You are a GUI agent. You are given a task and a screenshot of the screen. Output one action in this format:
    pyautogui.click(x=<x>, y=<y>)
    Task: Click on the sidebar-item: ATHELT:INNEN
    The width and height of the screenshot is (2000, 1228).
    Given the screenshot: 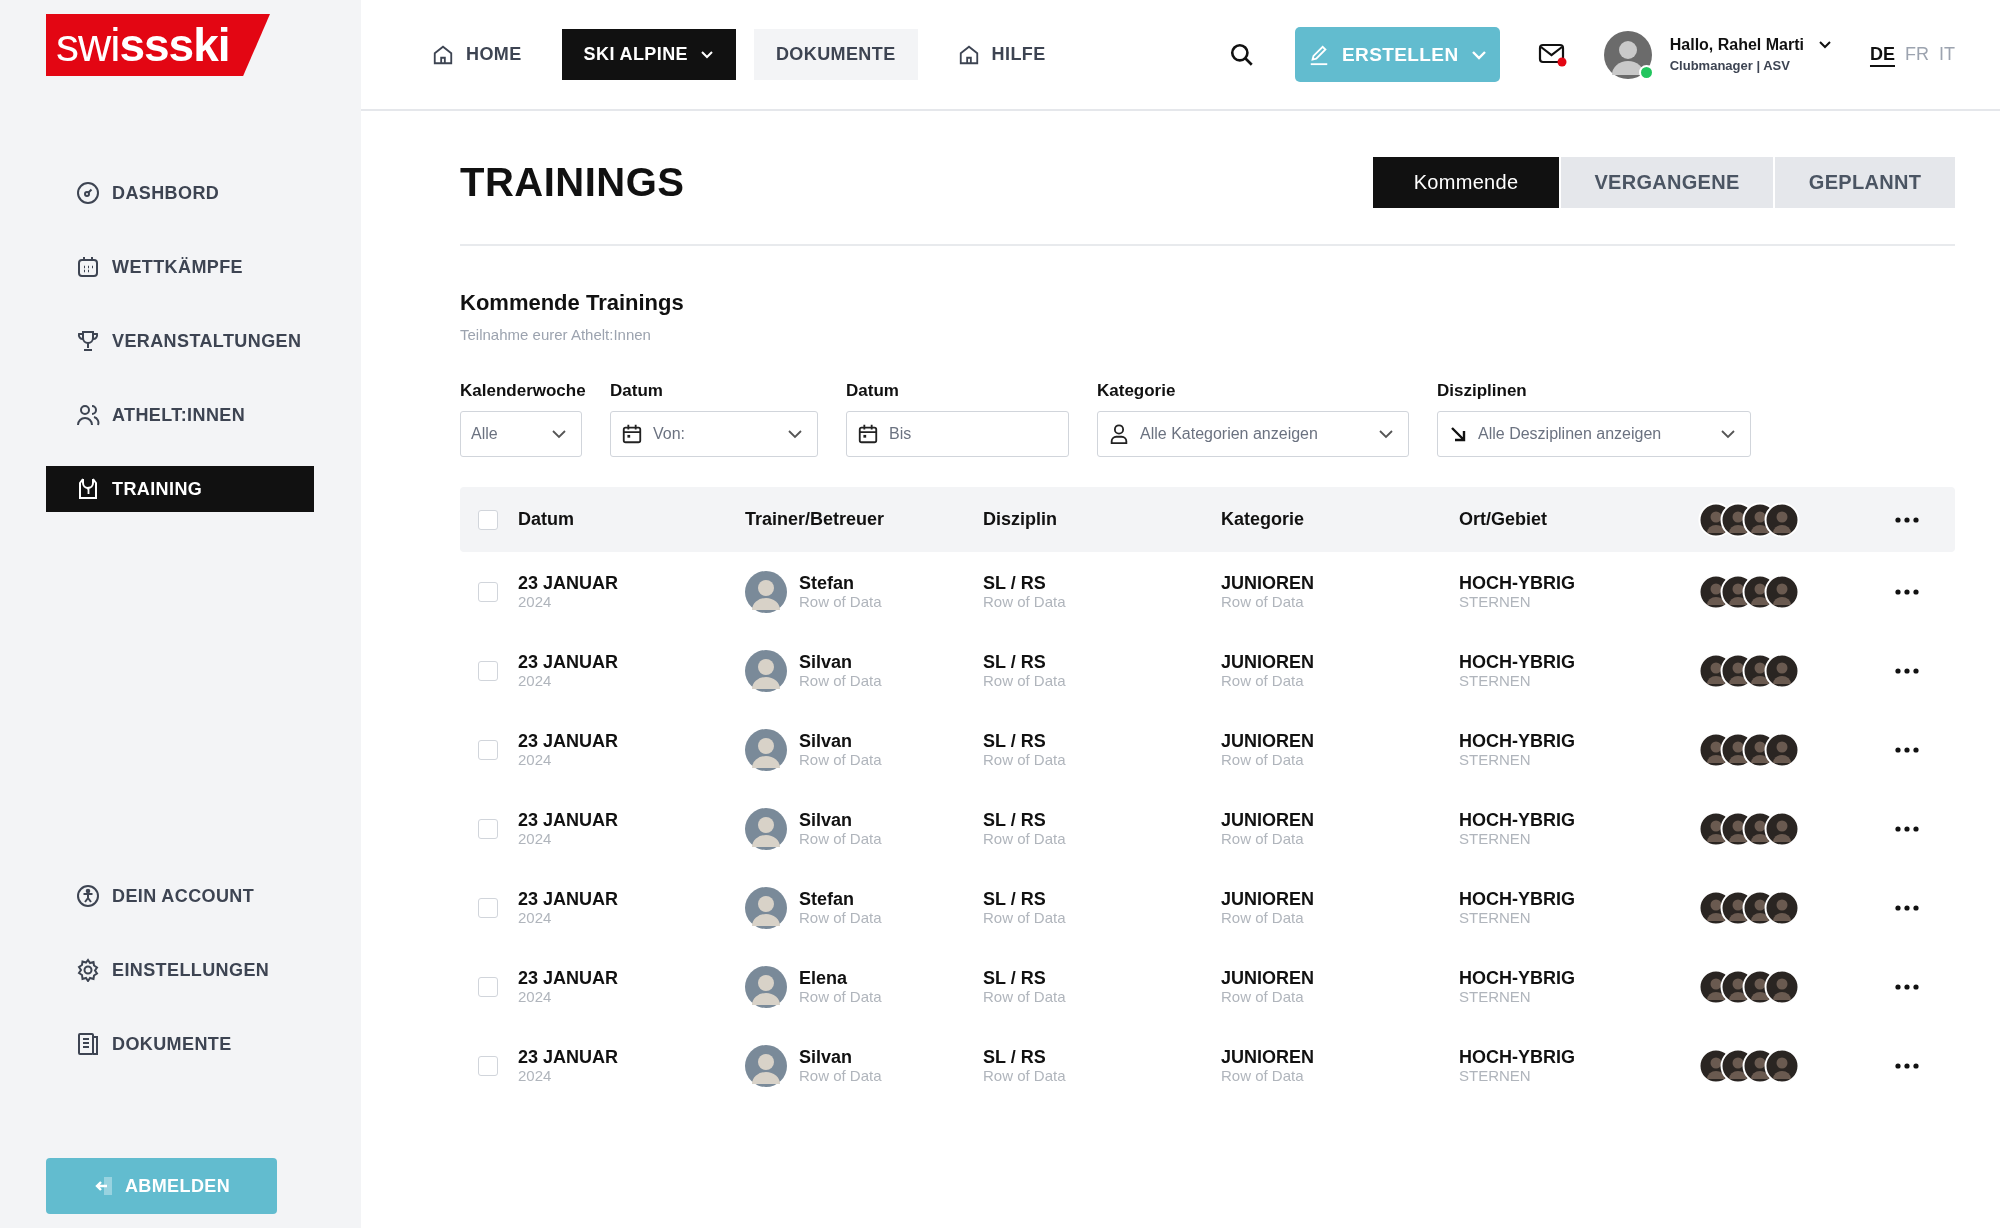 What is the action you would take?
    pyautogui.click(x=180, y=415)
    